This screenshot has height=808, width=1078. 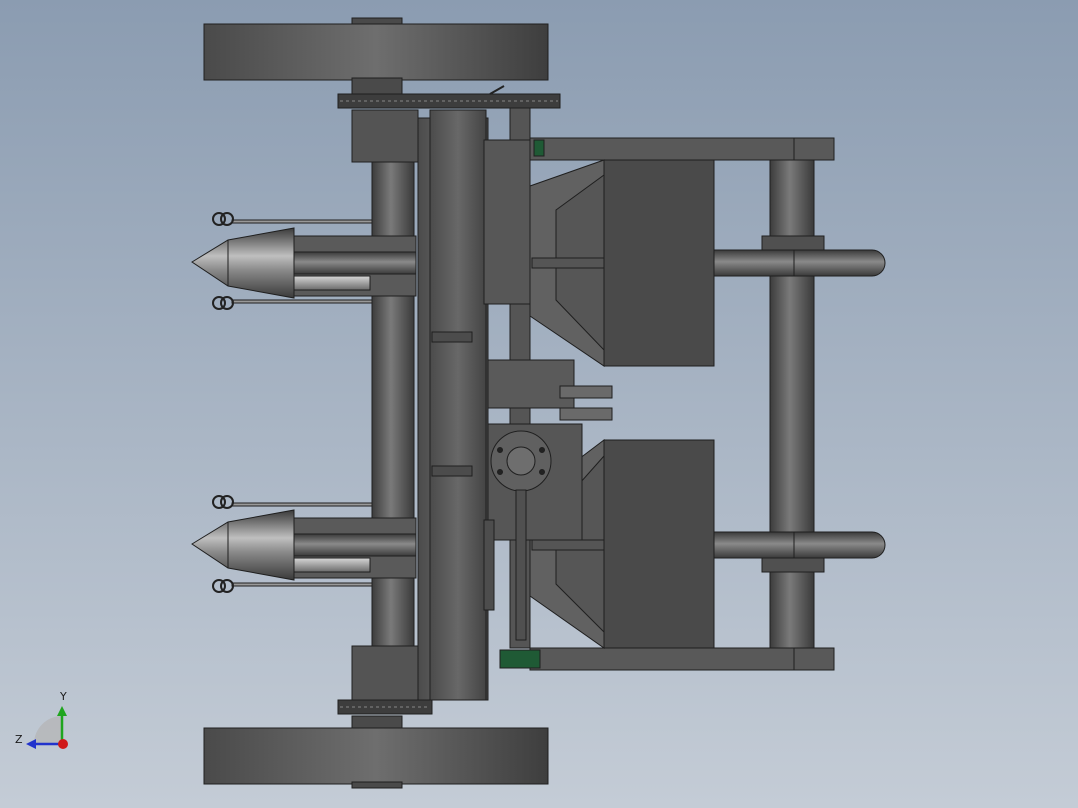 What do you see at coordinates (792, 405) in the screenshot?
I see `rear-shaft` at bounding box center [792, 405].